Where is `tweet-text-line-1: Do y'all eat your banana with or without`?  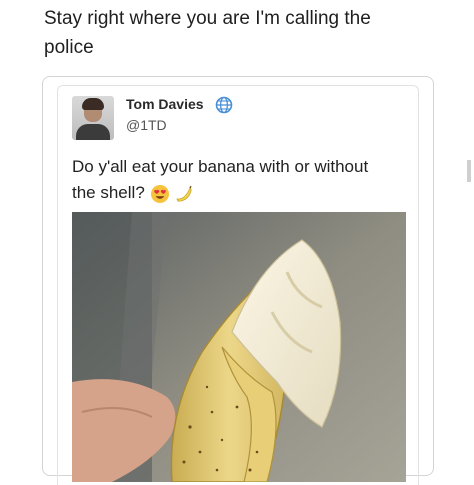
tweet-text-line-1: Do y'all eat your banana with or without is located at coordinates (220, 166).